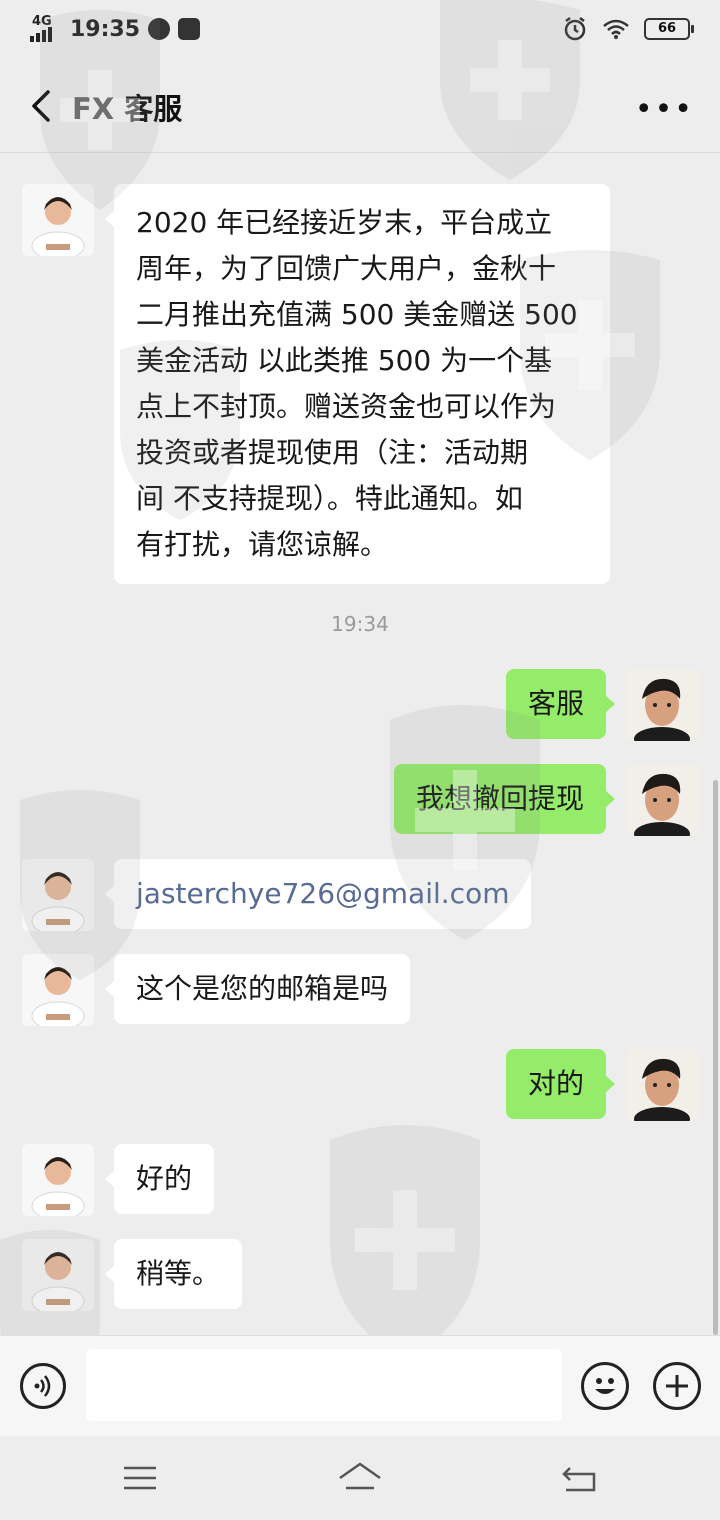  What do you see at coordinates (344, 222) in the screenshot?
I see `message-line: 2020 年已经接近岁末，平台成立` at bounding box center [344, 222].